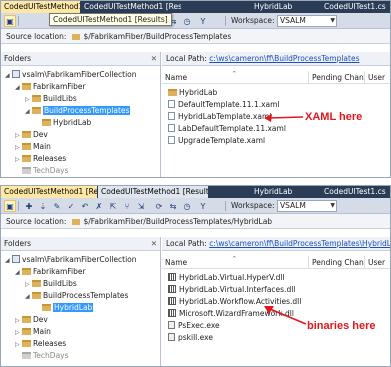  Describe the element at coordinates (173, 206) in the screenshot. I see `compare-icon: ⇆` at that location.